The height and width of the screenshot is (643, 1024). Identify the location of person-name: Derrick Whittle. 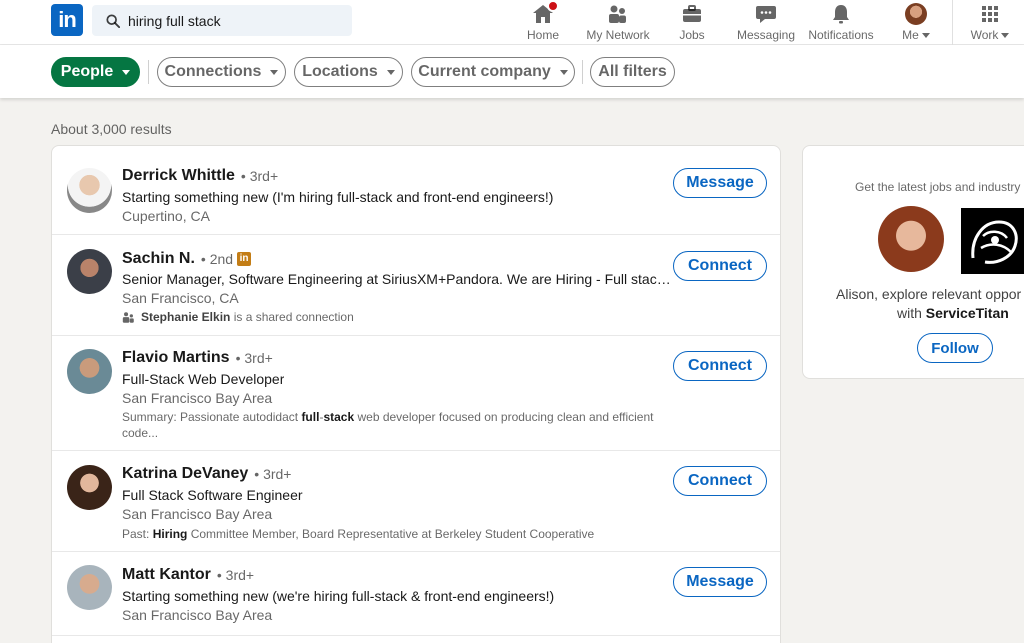
(178, 176).